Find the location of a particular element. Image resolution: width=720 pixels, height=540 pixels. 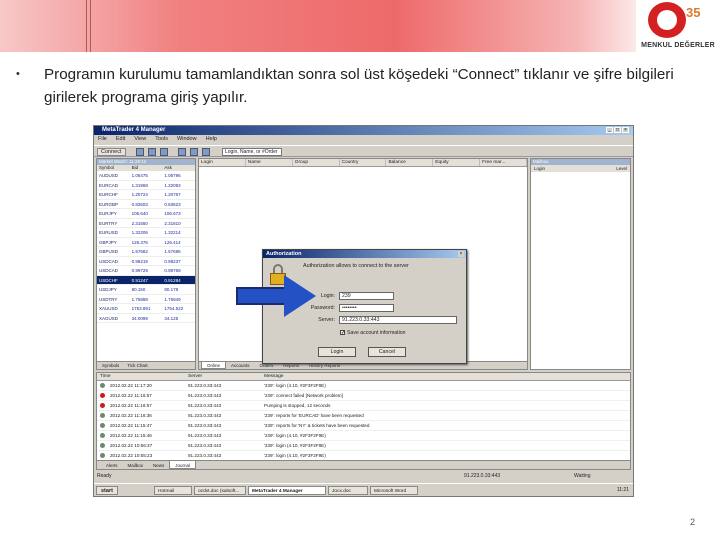

market-watch-row: EURCAD 1.31968 1.32093 is located at coordinates (146, 185).